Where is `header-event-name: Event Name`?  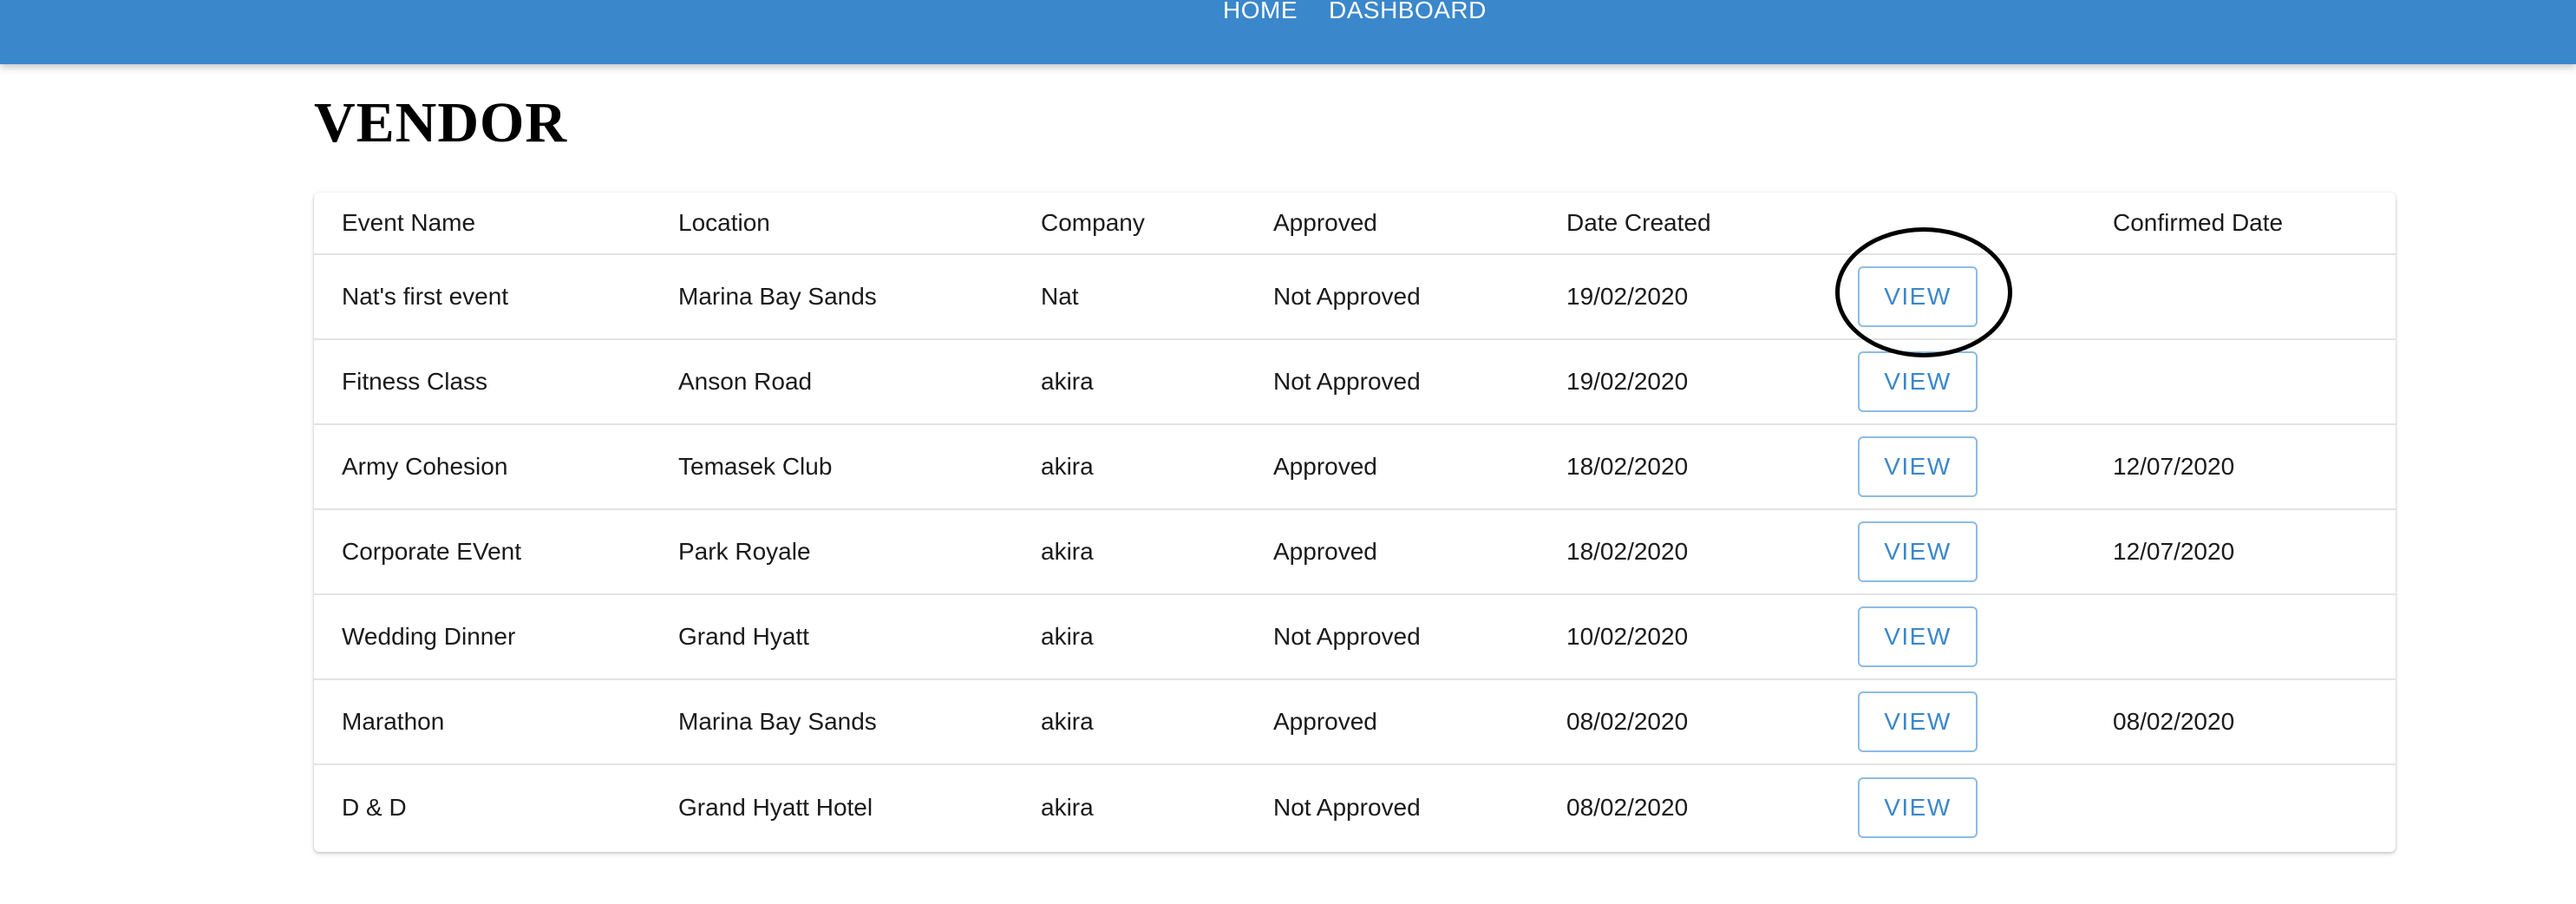 header-event-name: Event Name is located at coordinates (409, 223).